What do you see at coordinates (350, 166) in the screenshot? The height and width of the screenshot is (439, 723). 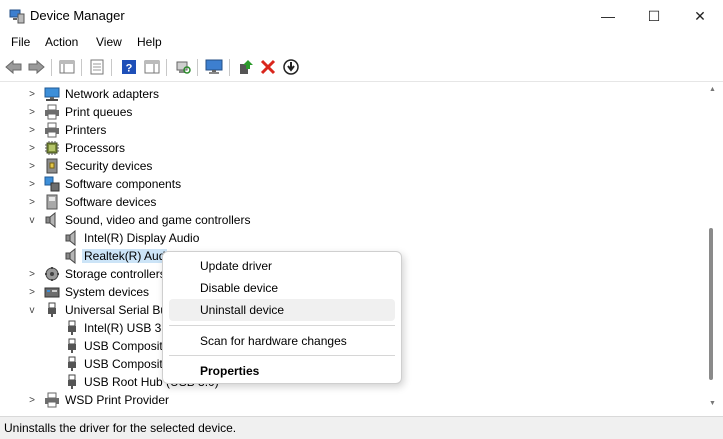 I see `tree-item-security-devices: > Security devices` at bounding box center [350, 166].